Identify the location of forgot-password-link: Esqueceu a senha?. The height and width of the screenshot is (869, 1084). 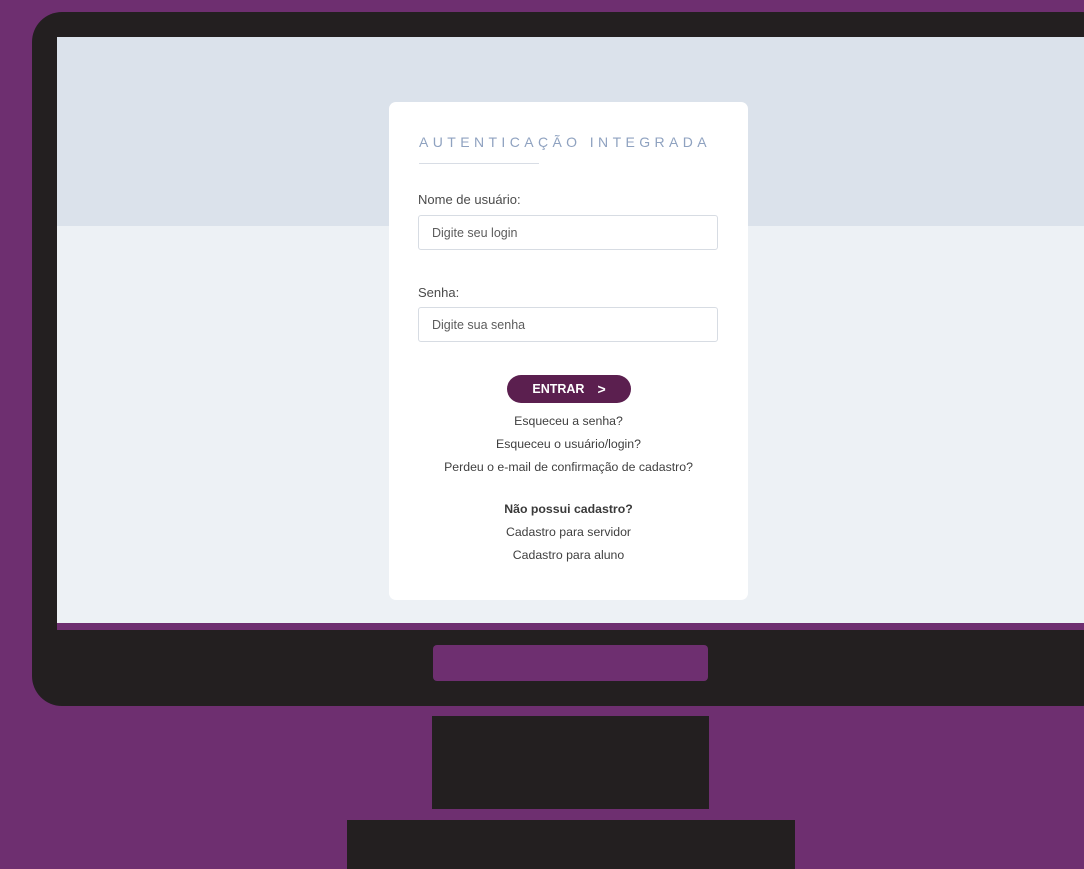
(568, 421).